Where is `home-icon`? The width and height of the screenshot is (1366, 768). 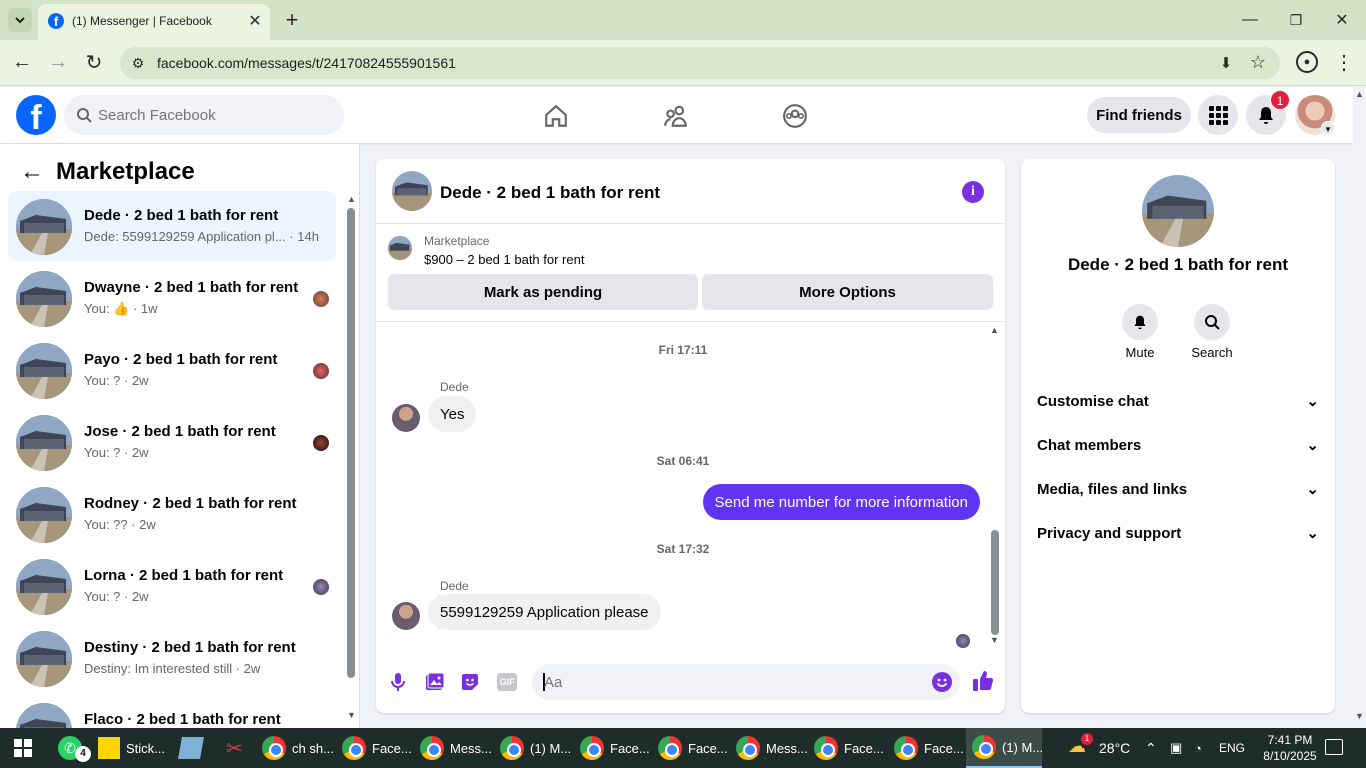
home-icon is located at coordinates (556, 116).